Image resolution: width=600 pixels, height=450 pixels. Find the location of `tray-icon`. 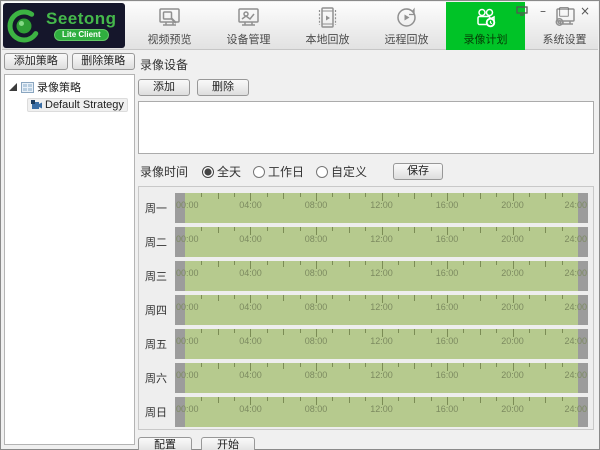

tray-icon is located at coordinates (522, 11).